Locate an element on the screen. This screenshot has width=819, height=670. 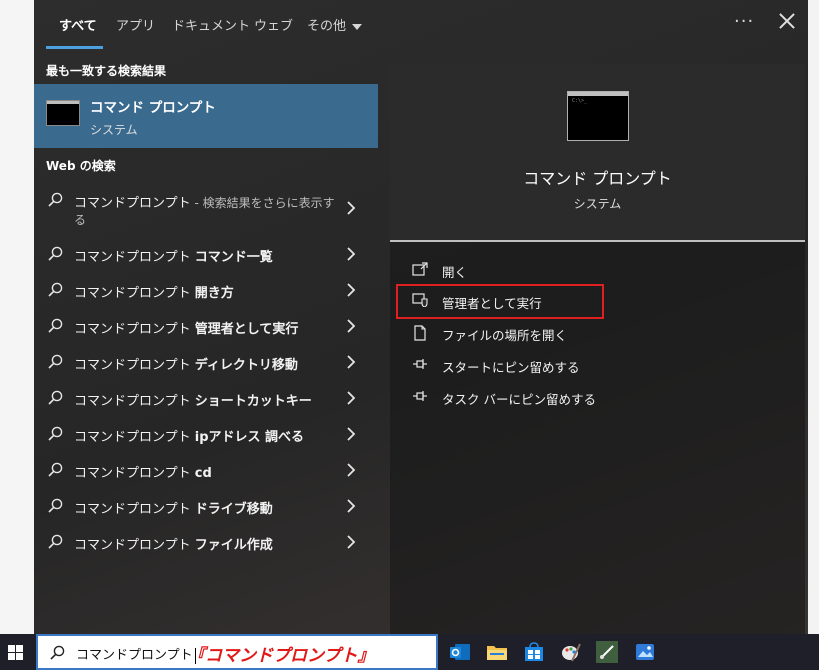
web-result-item: コマンドプロンプト ディレクトリ移動 is located at coordinates (206, 362).